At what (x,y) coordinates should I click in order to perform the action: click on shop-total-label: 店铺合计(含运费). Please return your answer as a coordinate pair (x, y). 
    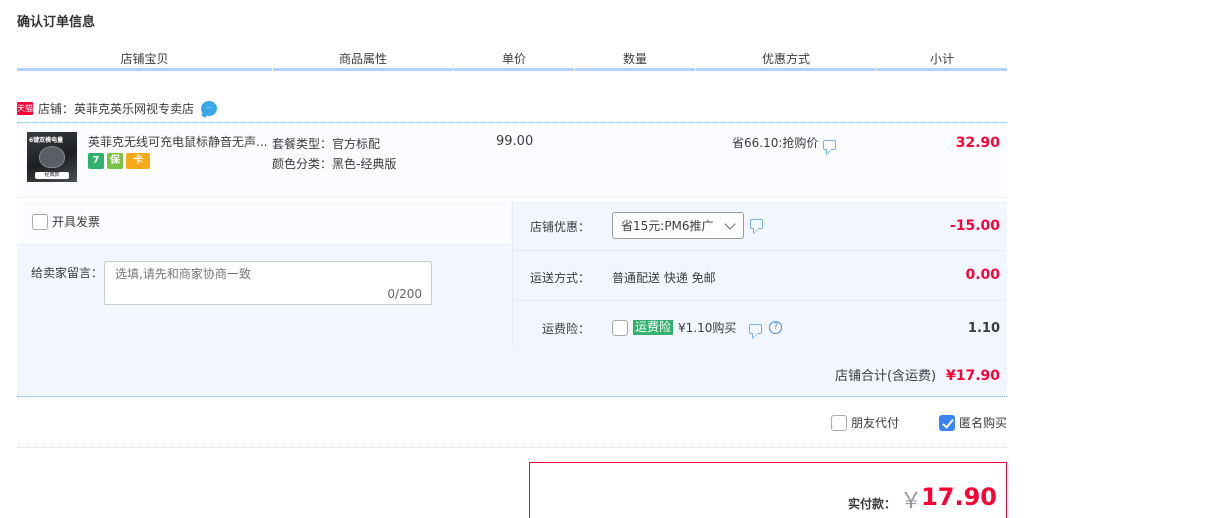
    Looking at the image, I should click on (885, 376).